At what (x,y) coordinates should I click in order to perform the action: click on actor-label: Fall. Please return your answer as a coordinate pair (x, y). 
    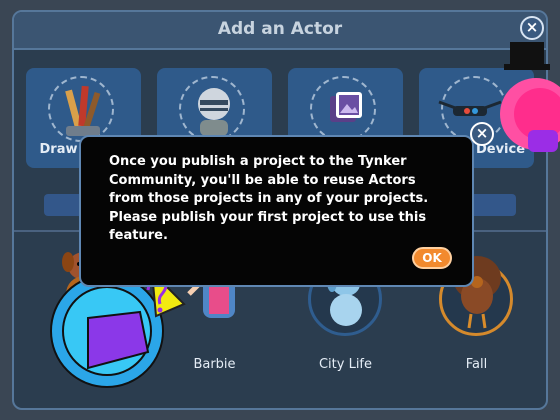
    Looking at the image, I should click on (476, 364).